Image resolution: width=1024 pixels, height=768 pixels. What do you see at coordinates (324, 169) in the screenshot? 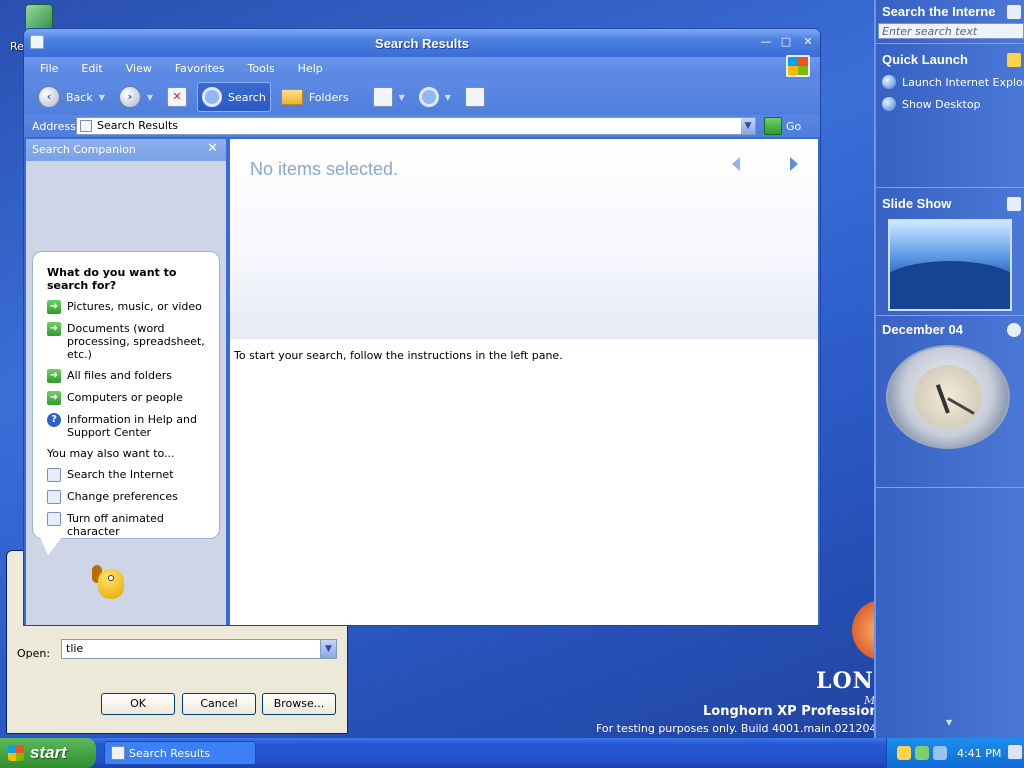
I see `no-items-text: No items selected.` at bounding box center [324, 169].